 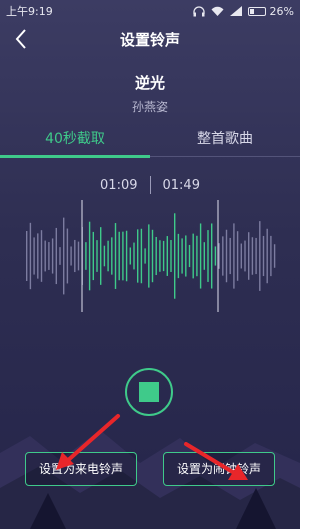 What do you see at coordinates (75, 141) in the screenshot?
I see `tab-40s-clip: 40秒截取` at bounding box center [75, 141].